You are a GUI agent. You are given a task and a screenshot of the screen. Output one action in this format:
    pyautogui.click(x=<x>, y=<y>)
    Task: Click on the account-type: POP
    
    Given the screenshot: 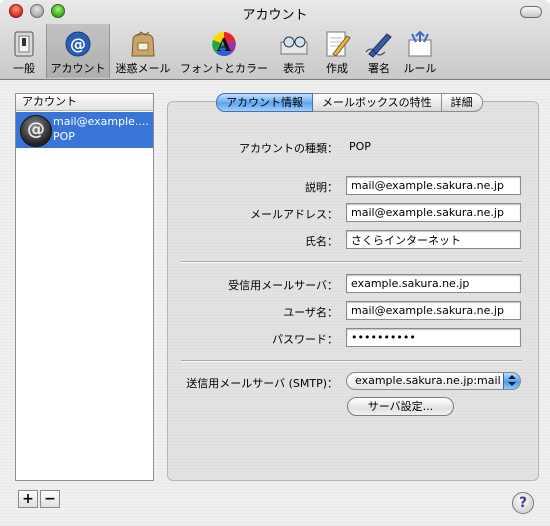 What is the action you would take?
    pyautogui.click(x=64, y=136)
    